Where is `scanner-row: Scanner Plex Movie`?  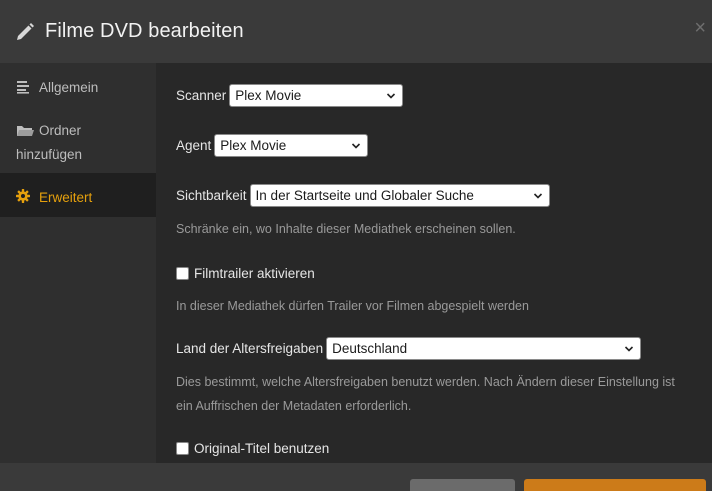 scanner-row: Scanner Plex Movie is located at coordinates (290, 95).